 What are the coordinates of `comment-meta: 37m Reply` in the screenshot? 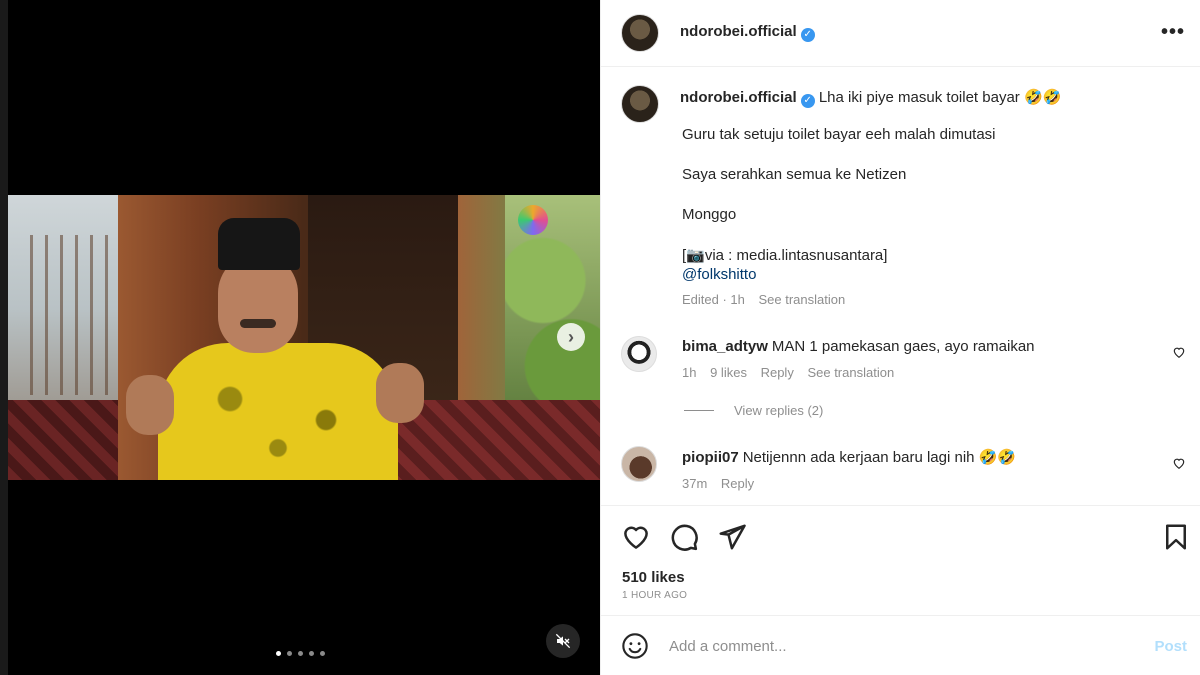 It's located at (723, 483).